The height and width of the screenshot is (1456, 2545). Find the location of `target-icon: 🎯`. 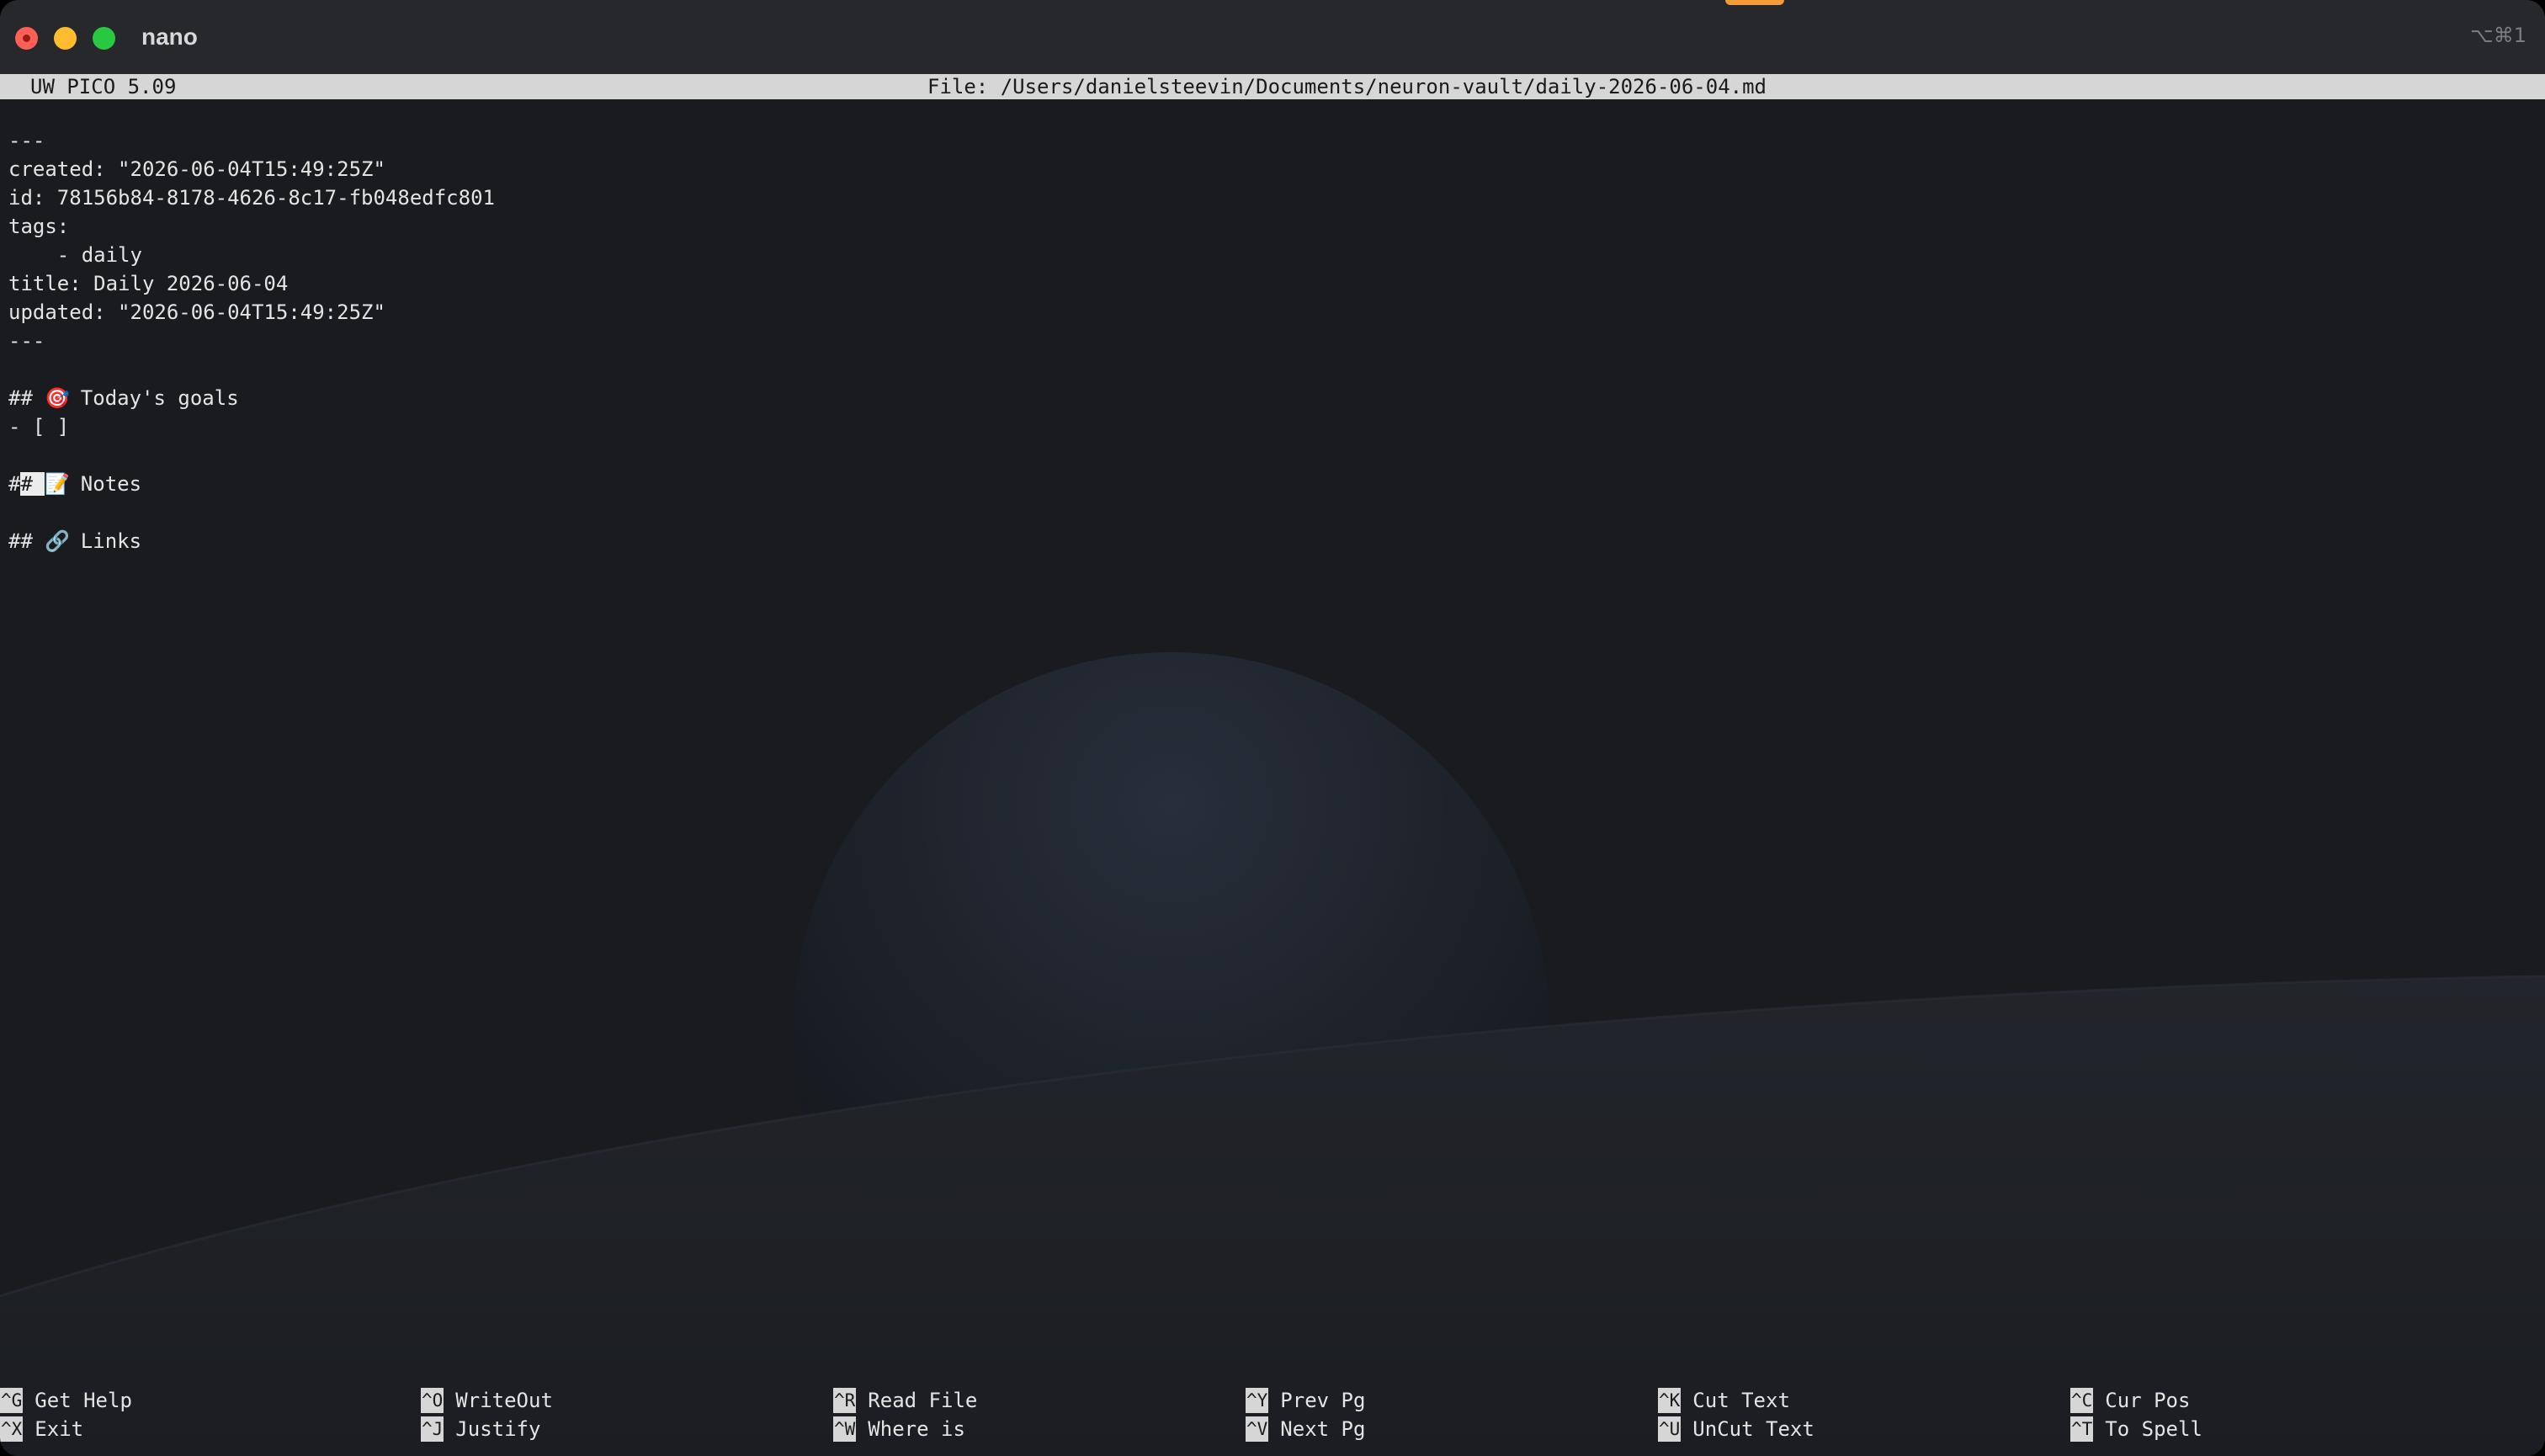

target-icon: 🎯 is located at coordinates (58, 398).